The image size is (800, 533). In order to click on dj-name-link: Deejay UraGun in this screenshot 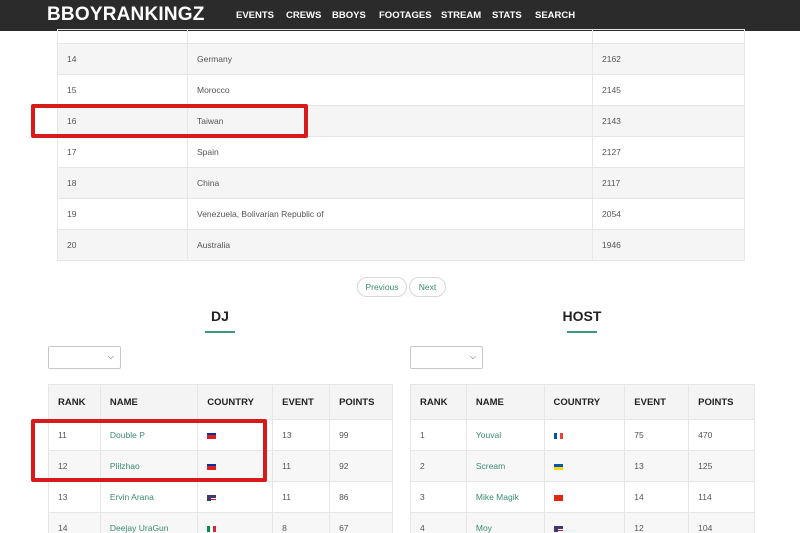, I will do `click(149, 522)`.